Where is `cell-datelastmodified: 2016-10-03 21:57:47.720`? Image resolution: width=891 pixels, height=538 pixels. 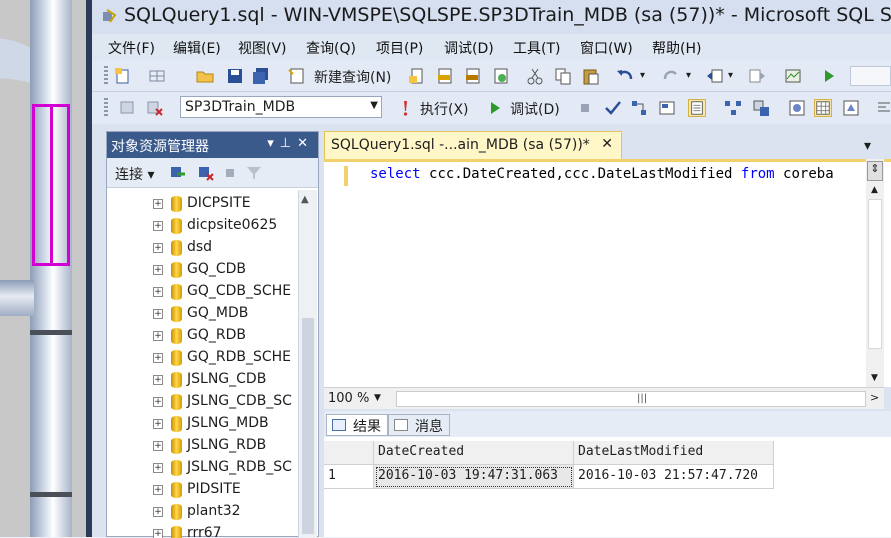 cell-datelastmodified: 2016-10-03 21:57:47.720 is located at coordinates (674, 477).